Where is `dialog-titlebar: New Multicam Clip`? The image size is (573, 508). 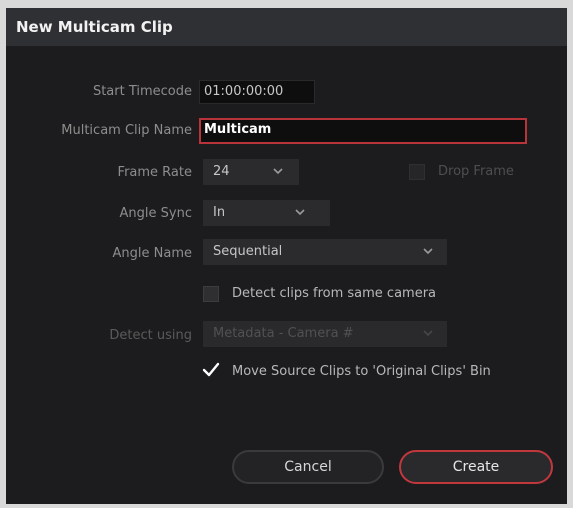 dialog-titlebar: New Multicam Clip is located at coordinates (286, 27).